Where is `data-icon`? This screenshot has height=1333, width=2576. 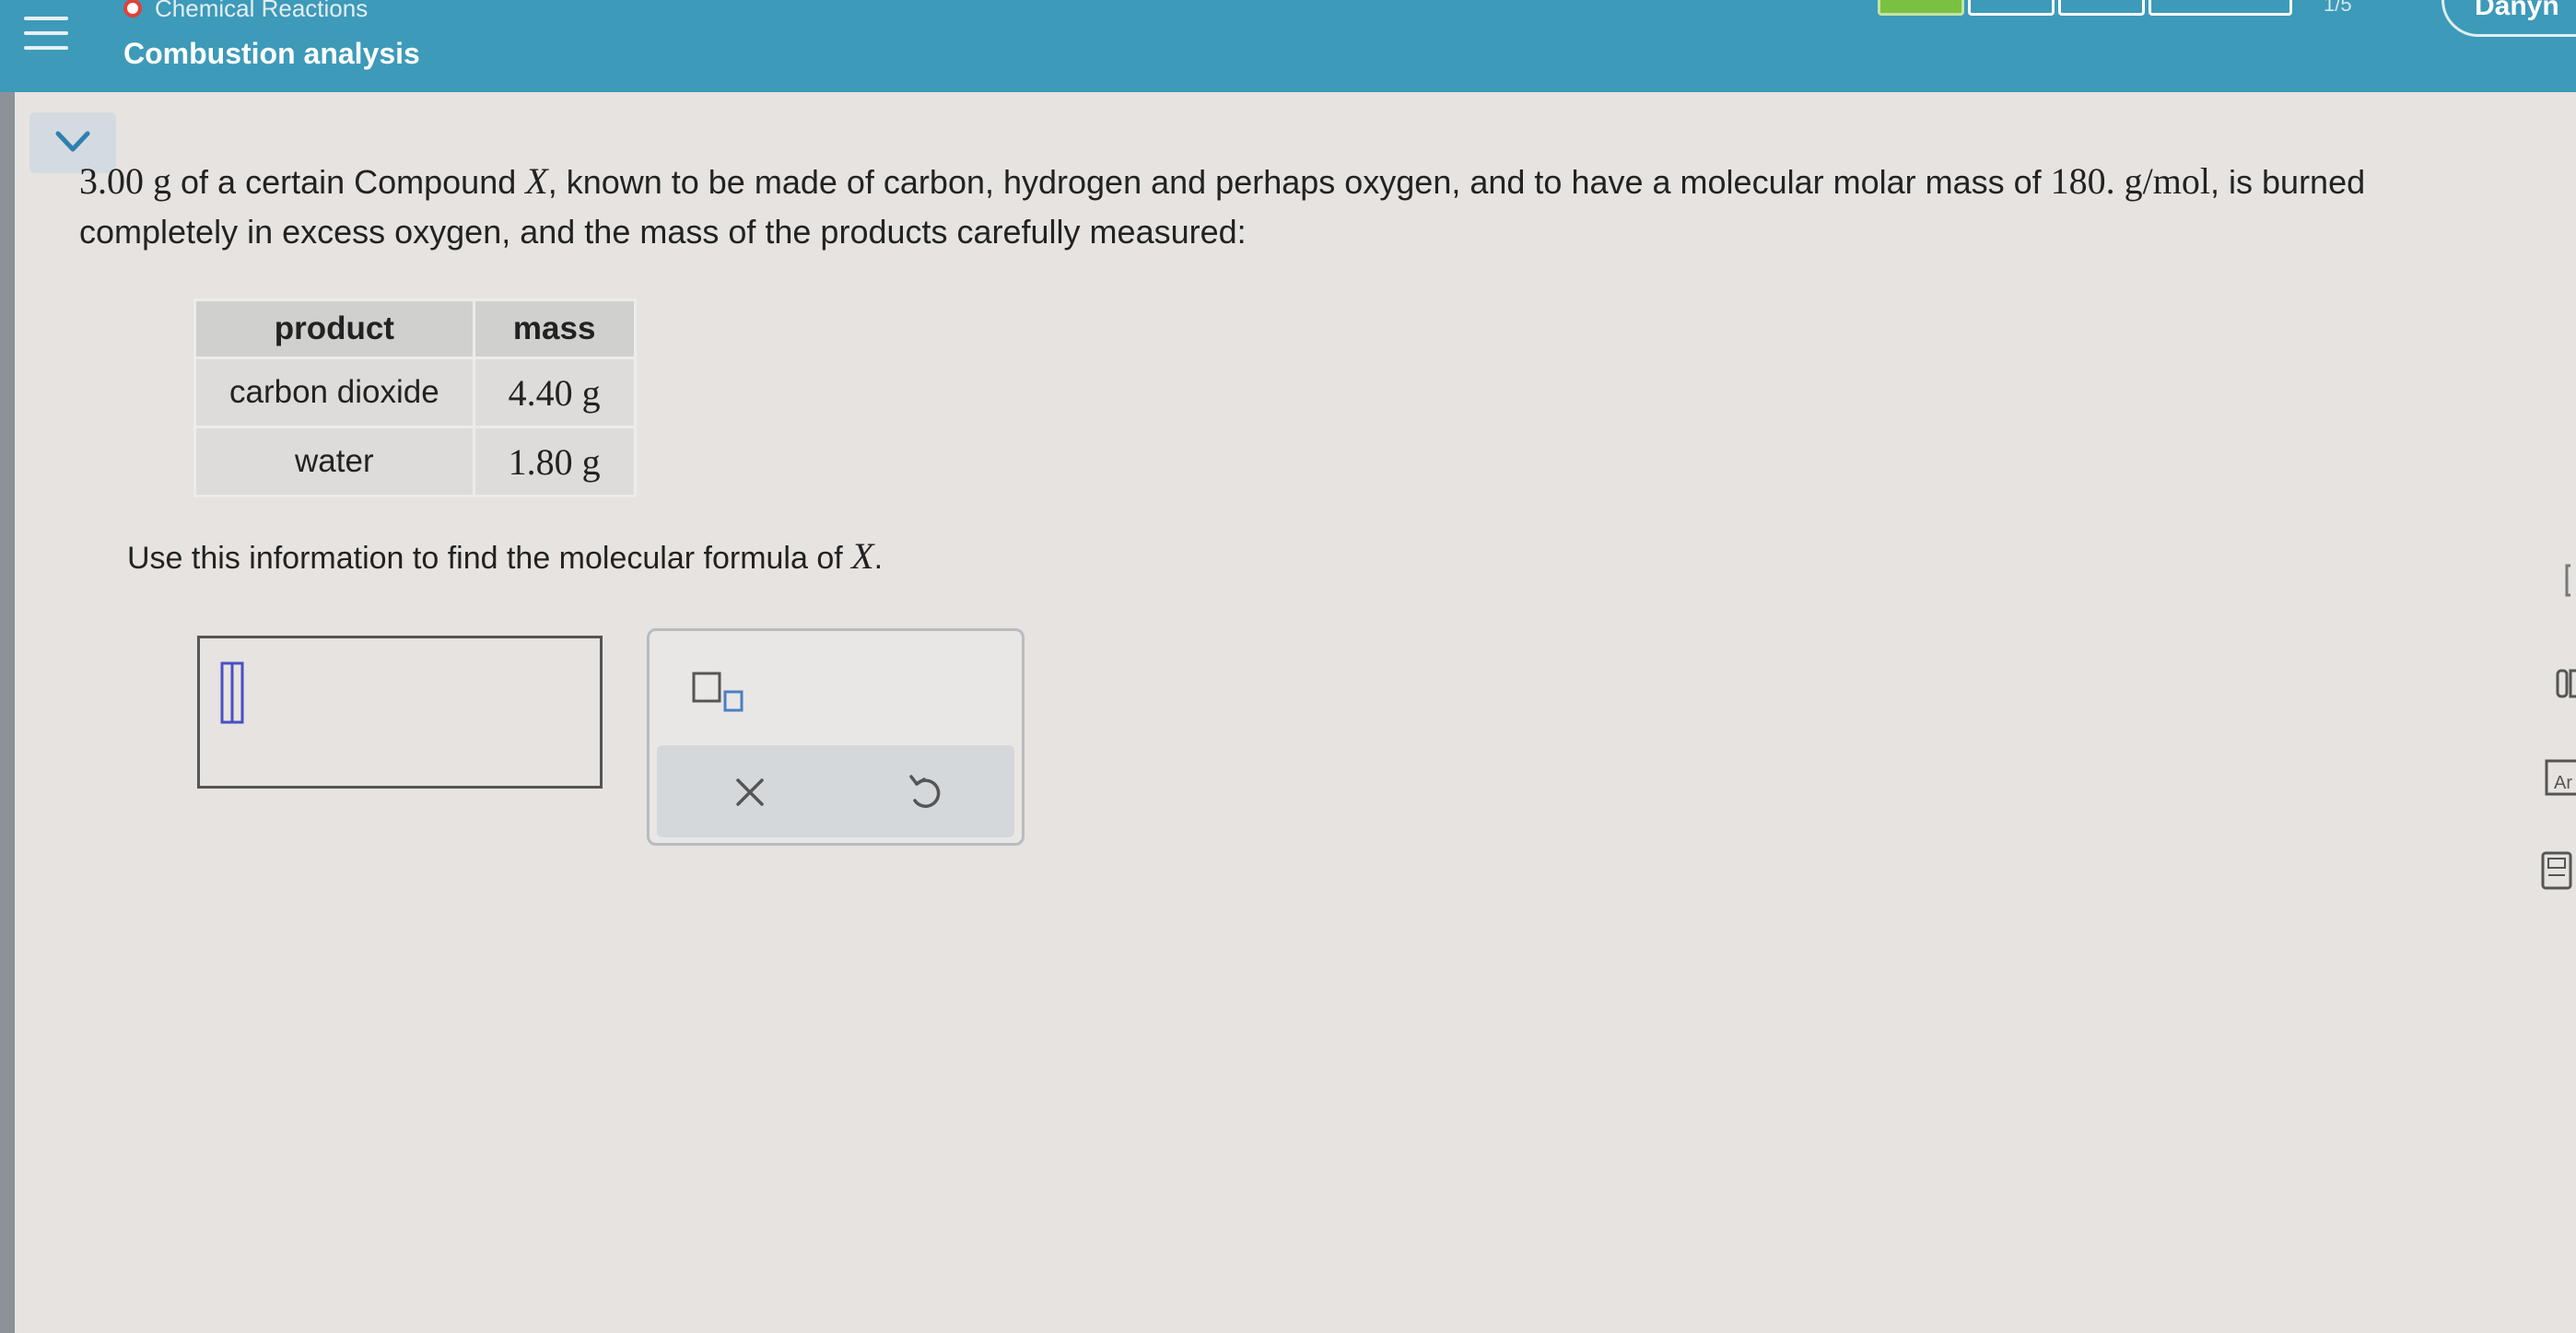
data-icon is located at coordinates (2555, 683).